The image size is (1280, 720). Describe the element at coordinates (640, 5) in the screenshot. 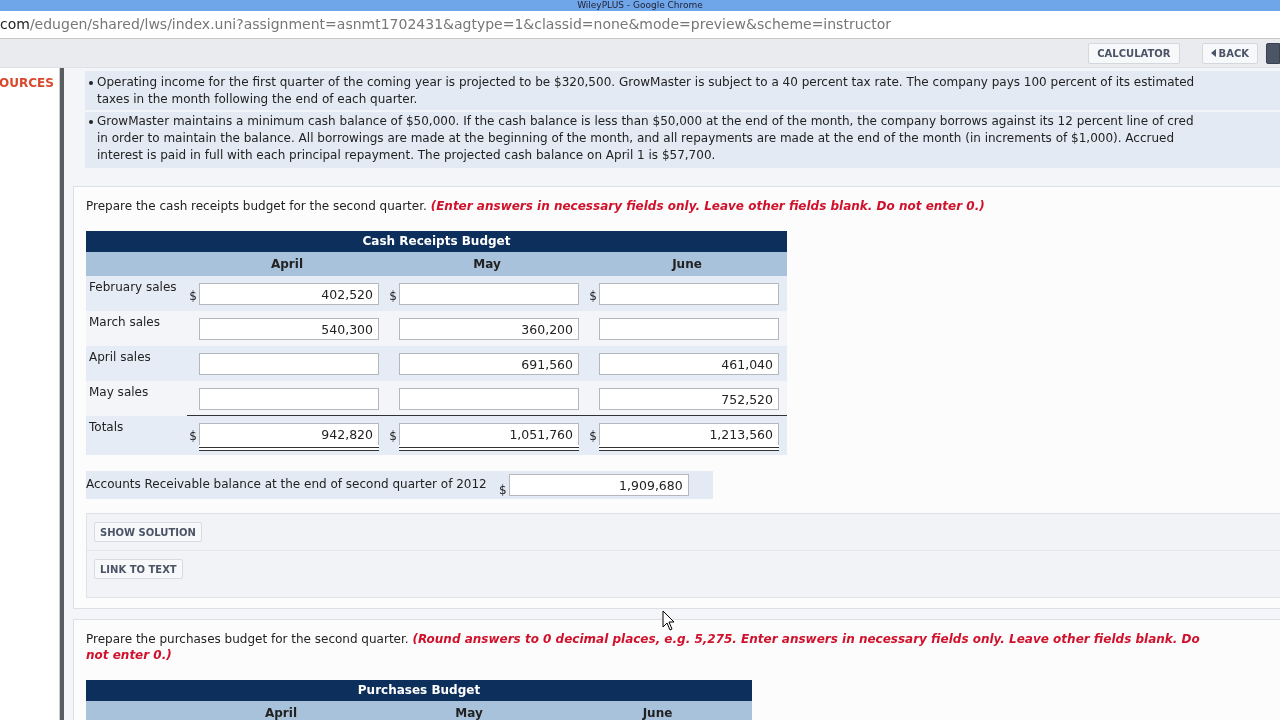

I see `window-title: WileyPLUS - Google Chrome` at that location.